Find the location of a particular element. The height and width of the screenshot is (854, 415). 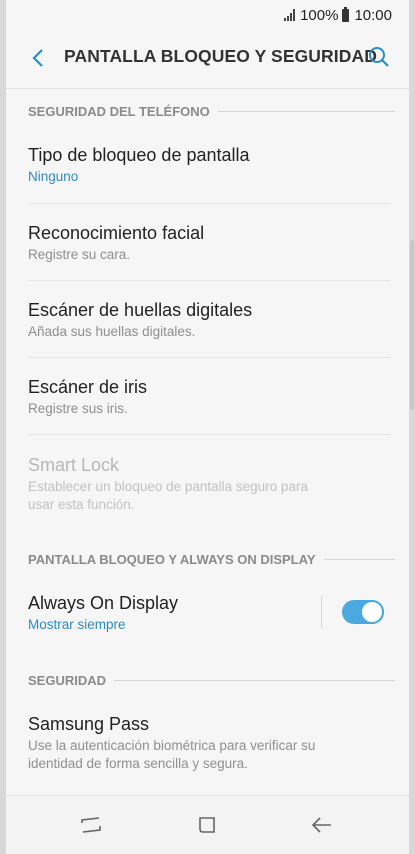

toggle-divider is located at coordinates (321, 612).